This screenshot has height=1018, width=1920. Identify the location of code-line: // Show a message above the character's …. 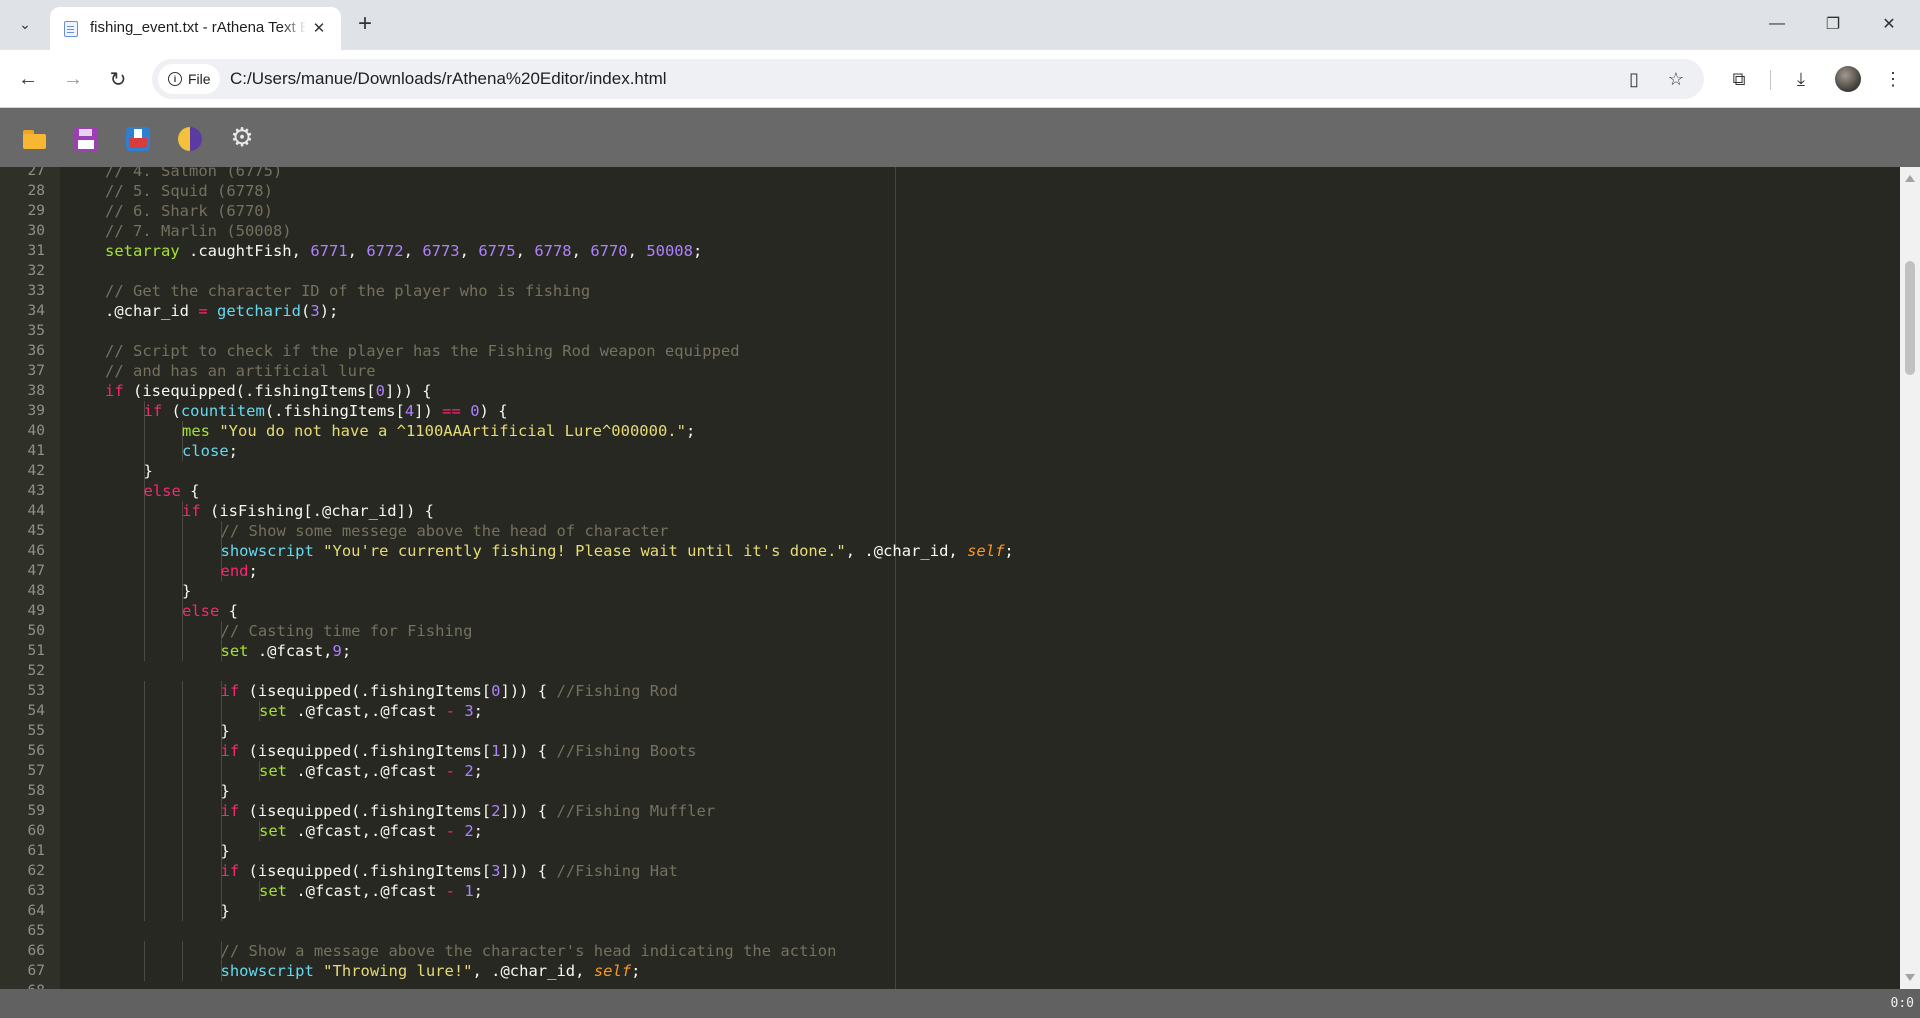
(980, 951).